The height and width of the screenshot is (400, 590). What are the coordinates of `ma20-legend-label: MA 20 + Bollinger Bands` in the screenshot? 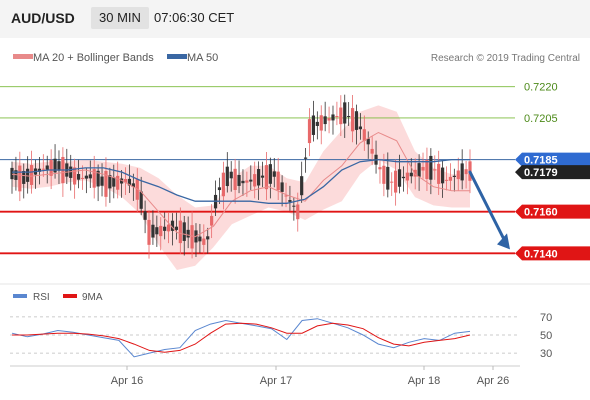 It's located at (93, 58).